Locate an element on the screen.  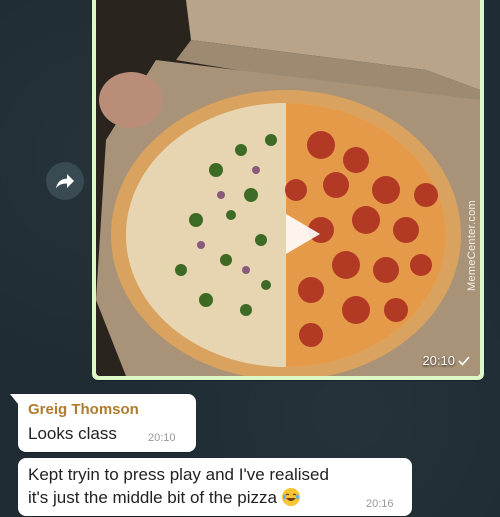
message-text-line2: it's just the middle bit of the pizza is located at coordinates (152, 497).